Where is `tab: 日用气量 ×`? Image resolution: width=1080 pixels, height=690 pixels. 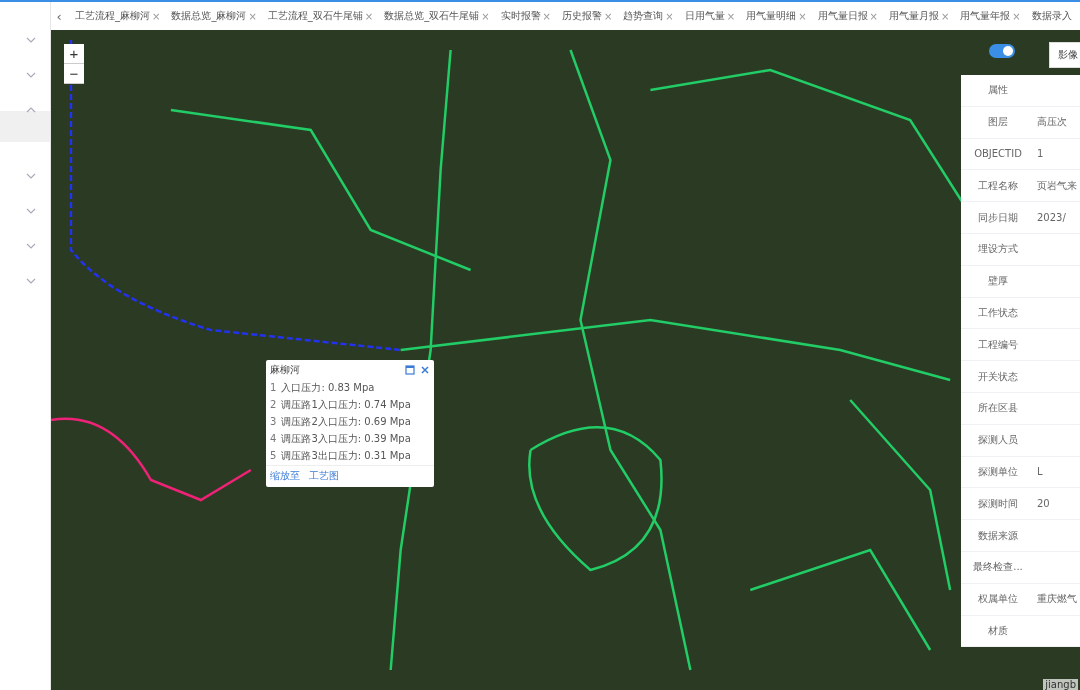 tab: 日用气量 × is located at coordinates (707, 16).